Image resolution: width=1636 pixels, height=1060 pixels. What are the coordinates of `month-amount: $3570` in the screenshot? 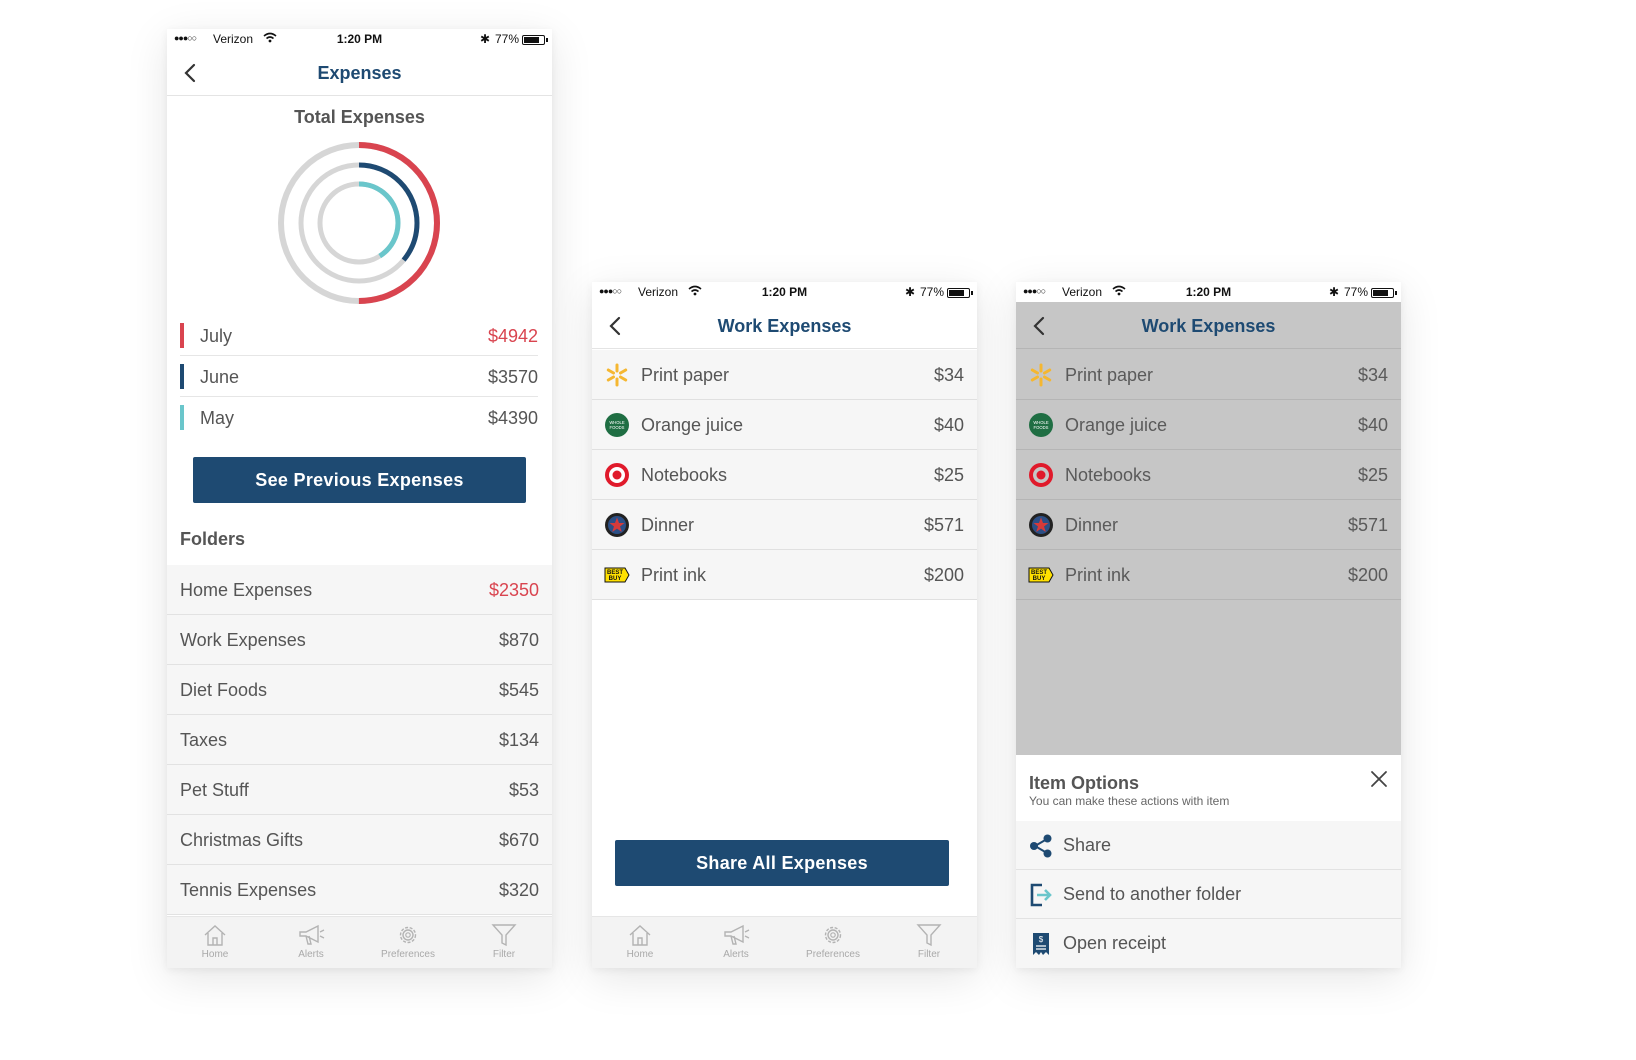 It's located at (512, 377).